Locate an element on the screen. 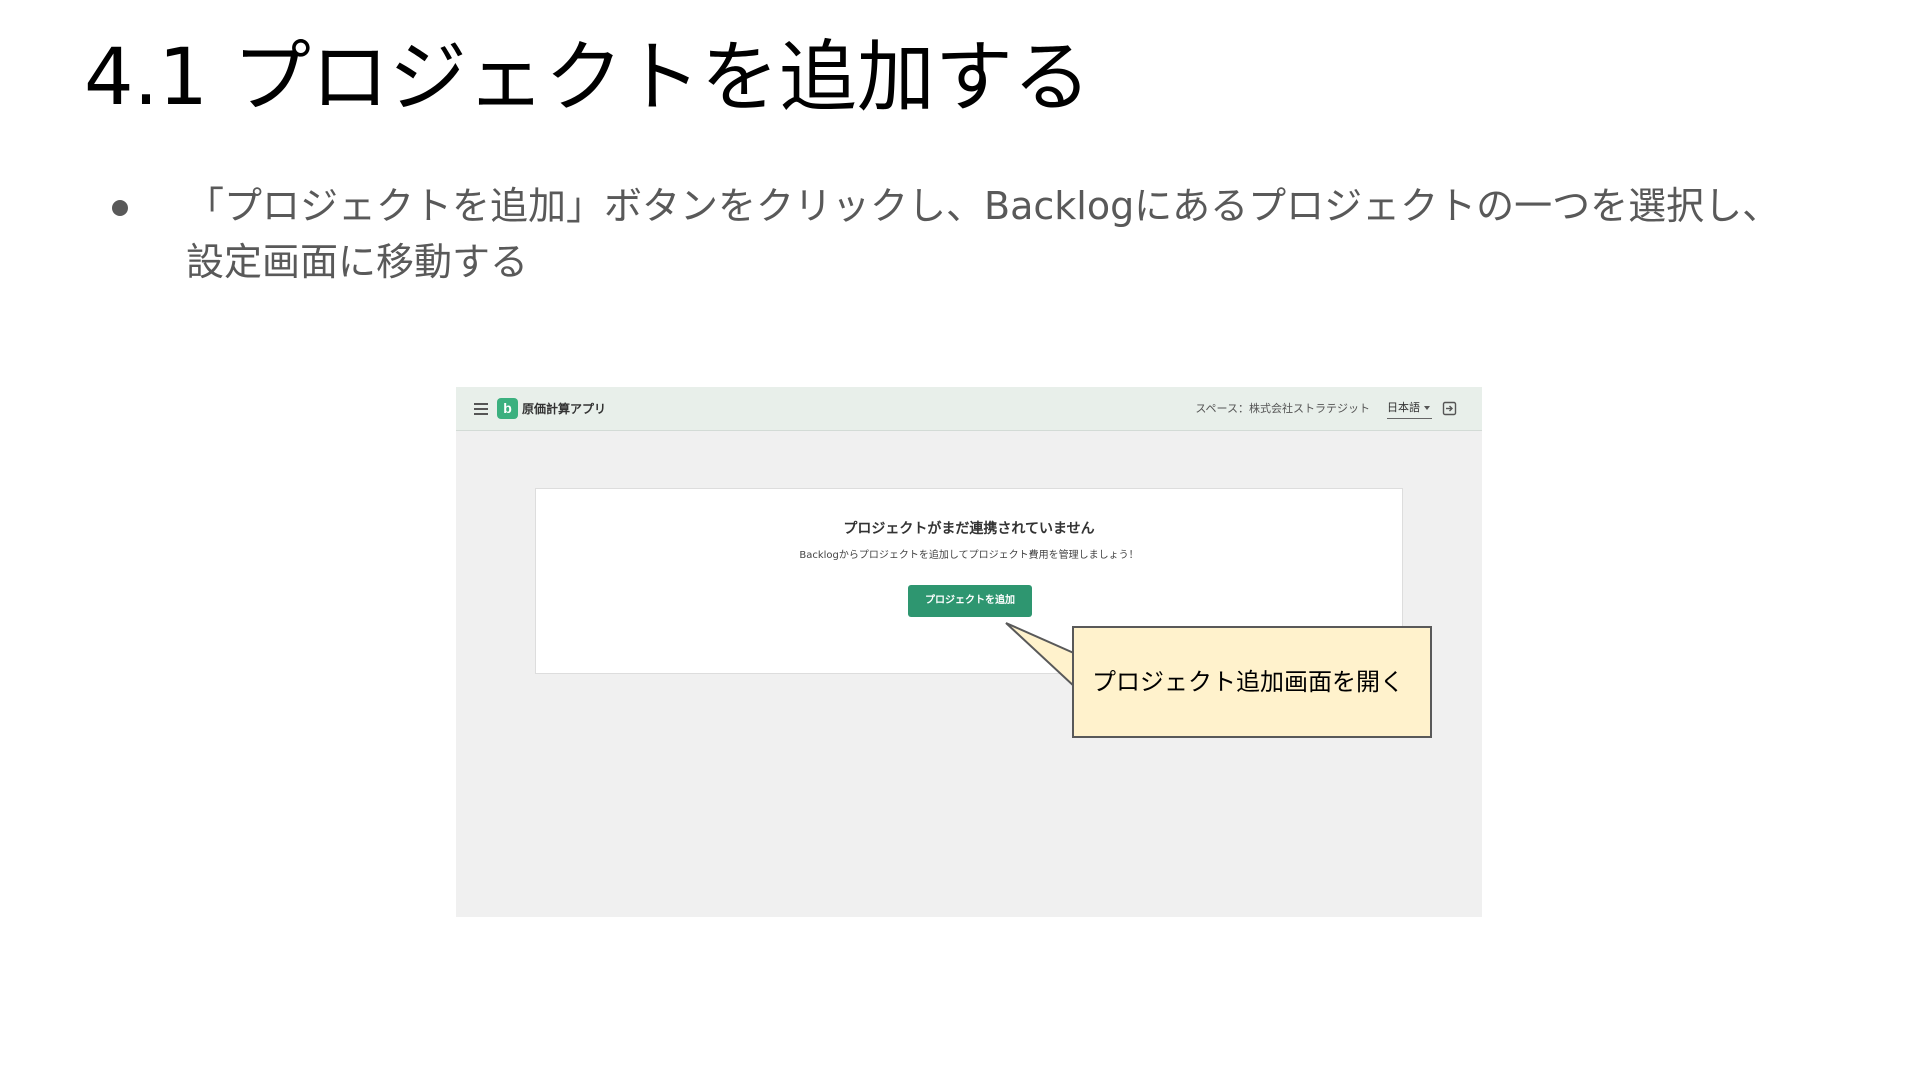 This screenshot has height=1080, width=1920. language-select: 日本語 is located at coordinates (1409, 408).